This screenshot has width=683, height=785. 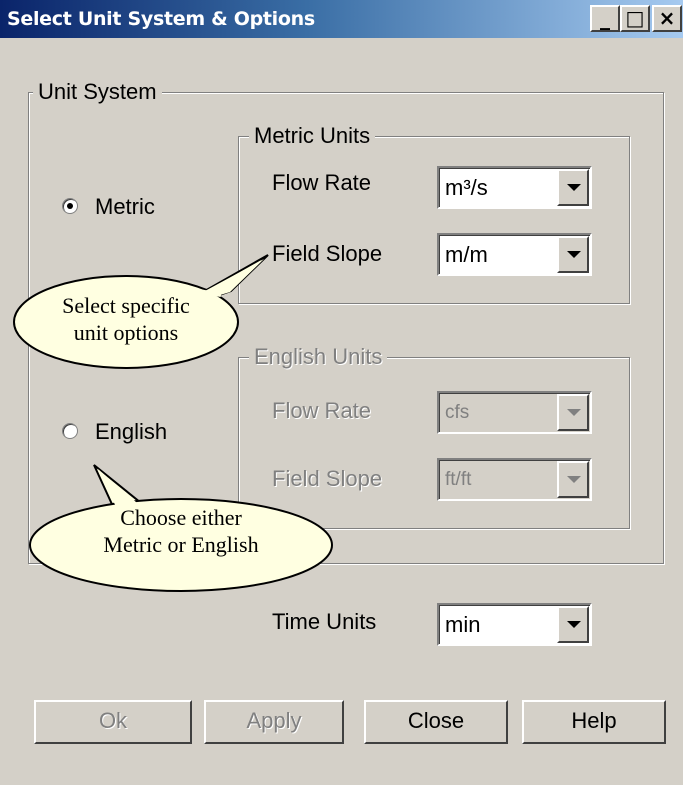 What do you see at coordinates (126, 332) in the screenshot?
I see `unit-options-callout-line2: unit options` at bounding box center [126, 332].